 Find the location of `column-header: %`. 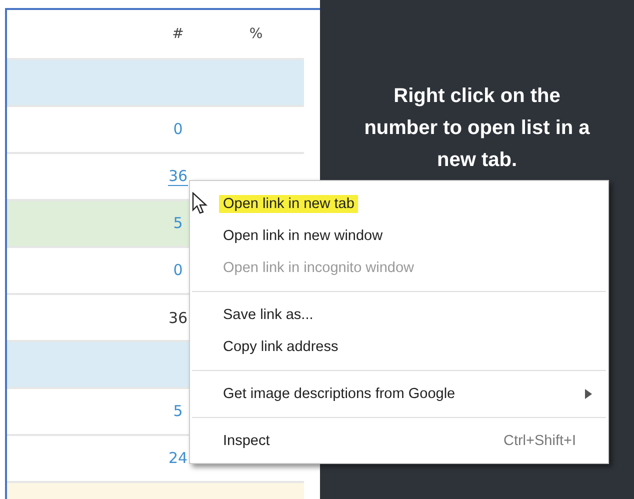

column-header: % is located at coordinates (256, 34).